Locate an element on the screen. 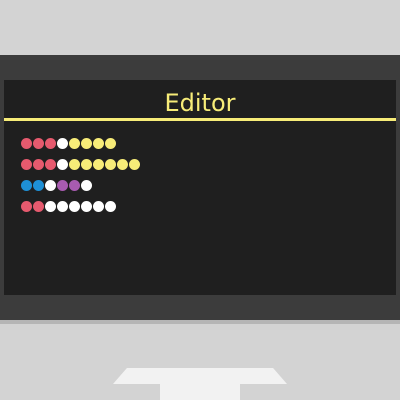  monitor-stand-base is located at coordinates (200, 376).